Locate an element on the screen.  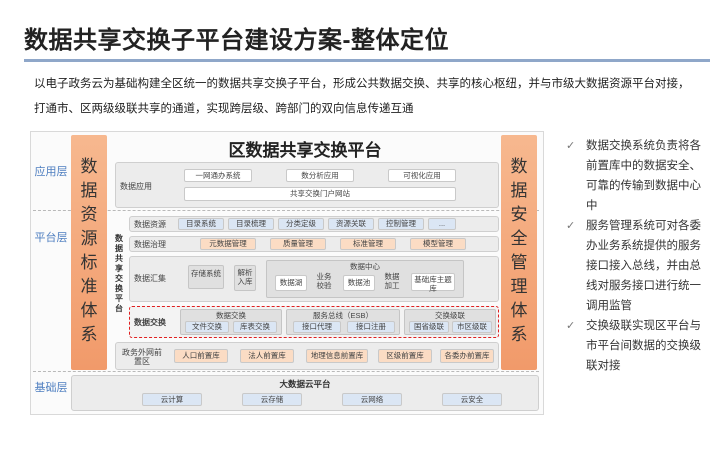
governance-row: 数据治理 元数据管理 质量管理 标准管理 模型管理 is located at coordinates (314, 244).